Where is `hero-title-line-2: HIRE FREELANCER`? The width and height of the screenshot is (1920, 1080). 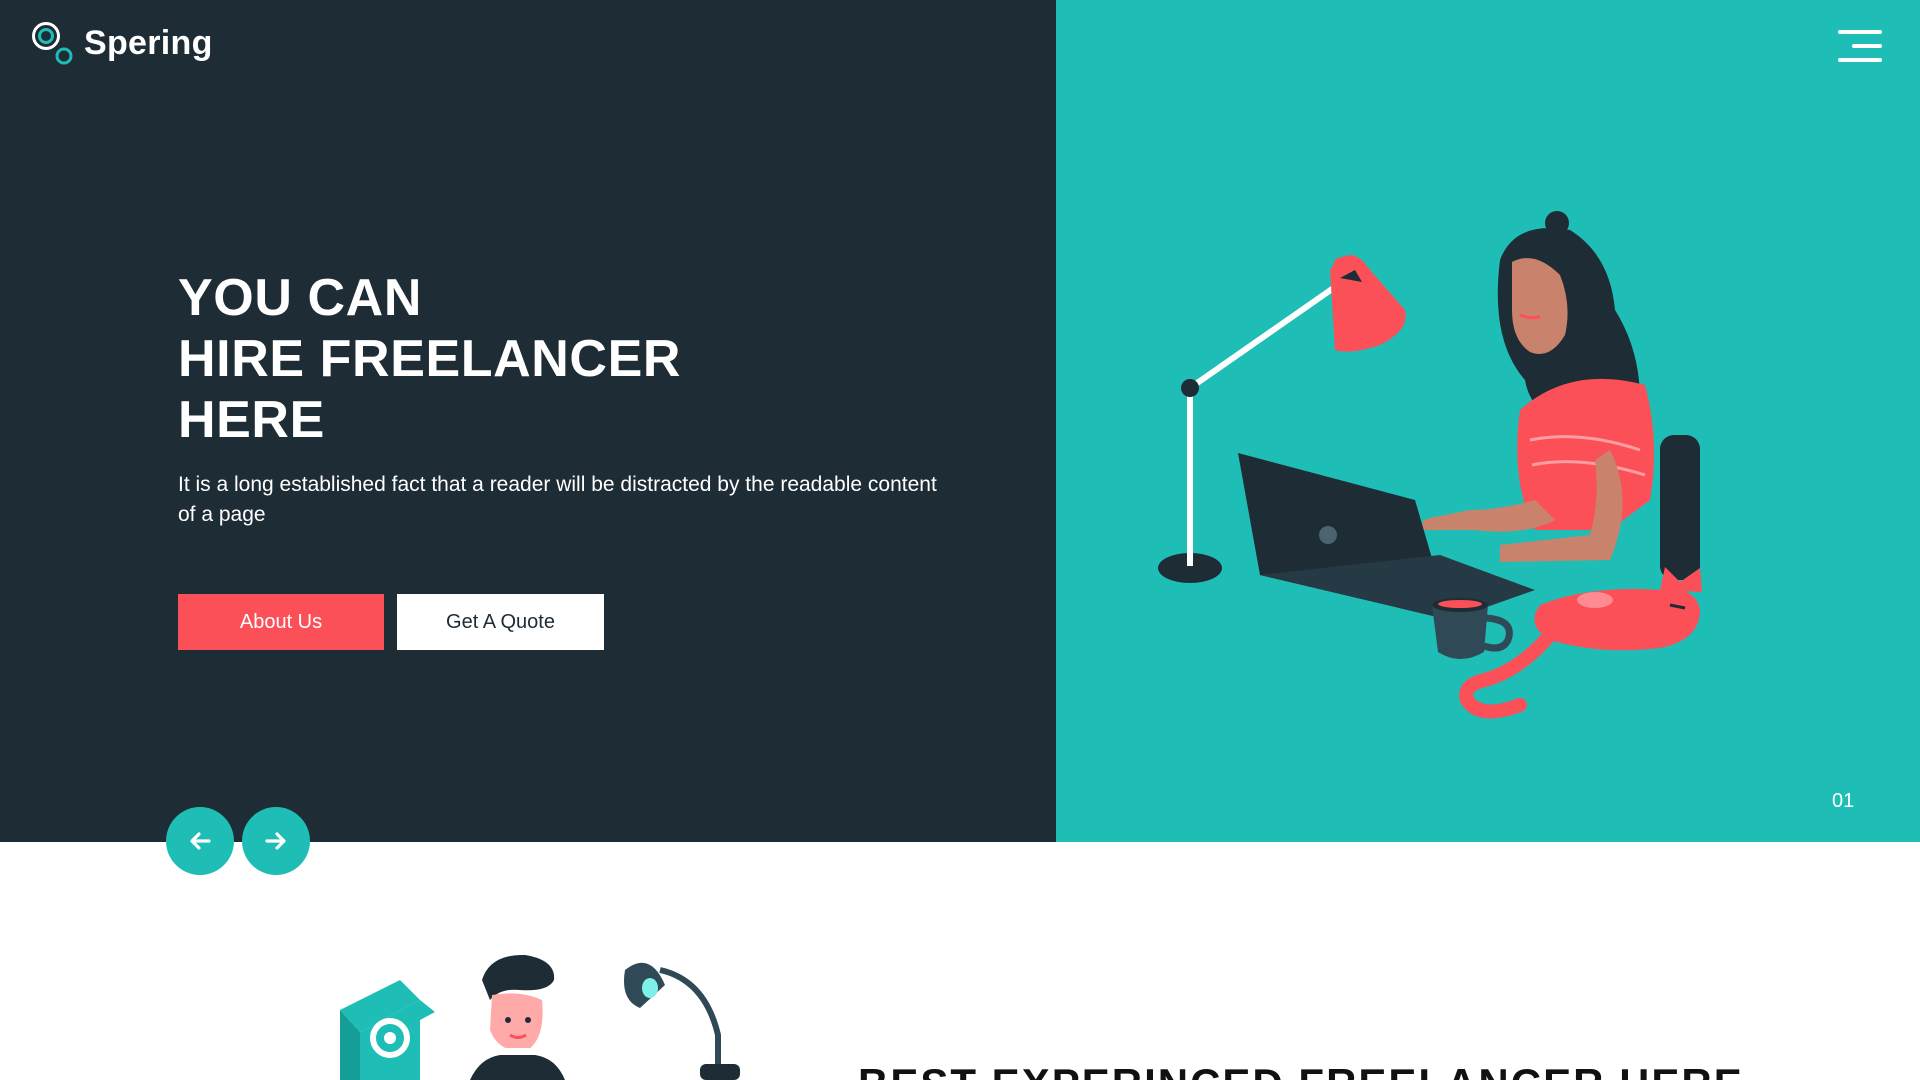 hero-title-line-2: HIRE FREELANCER is located at coordinates (430, 359).